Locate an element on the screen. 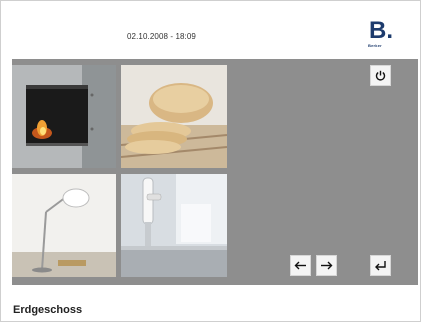 The image size is (421, 322). faucet-tile is located at coordinates (174, 225).